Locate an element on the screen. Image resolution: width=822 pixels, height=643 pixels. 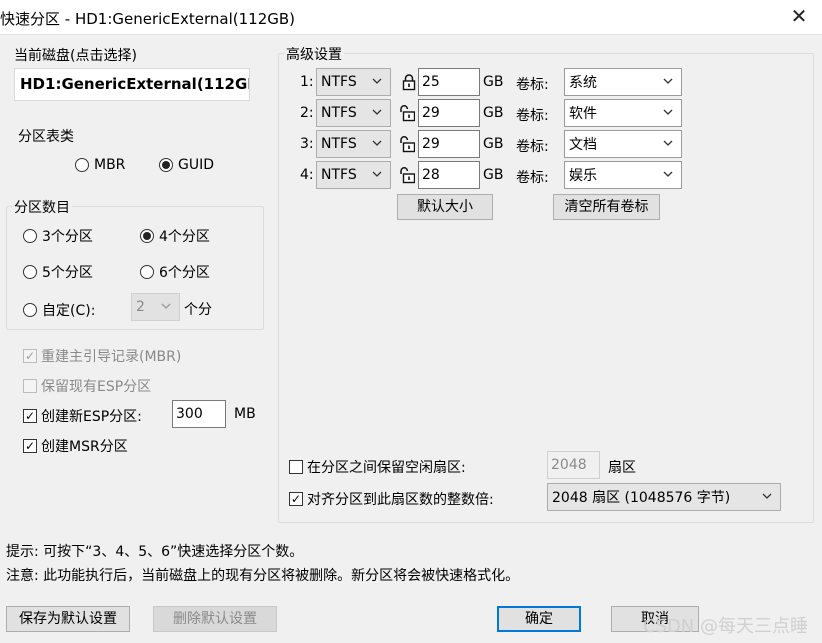
esp-size-input: 300 is located at coordinates (199, 414).